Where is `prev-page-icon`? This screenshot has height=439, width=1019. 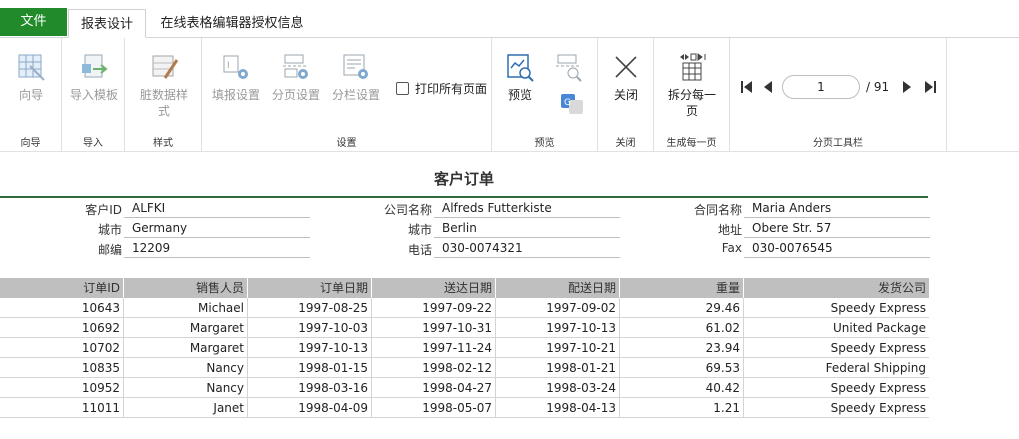
prev-page-icon is located at coordinates (768, 87).